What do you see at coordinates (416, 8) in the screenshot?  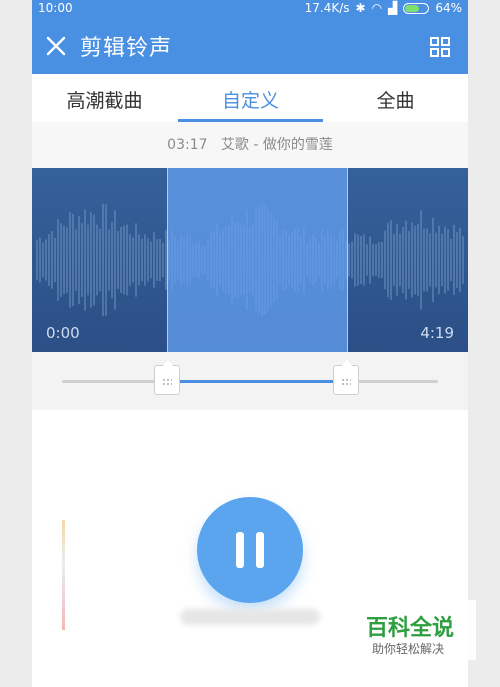 I see `battery-icon` at bounding box center [416, 8].